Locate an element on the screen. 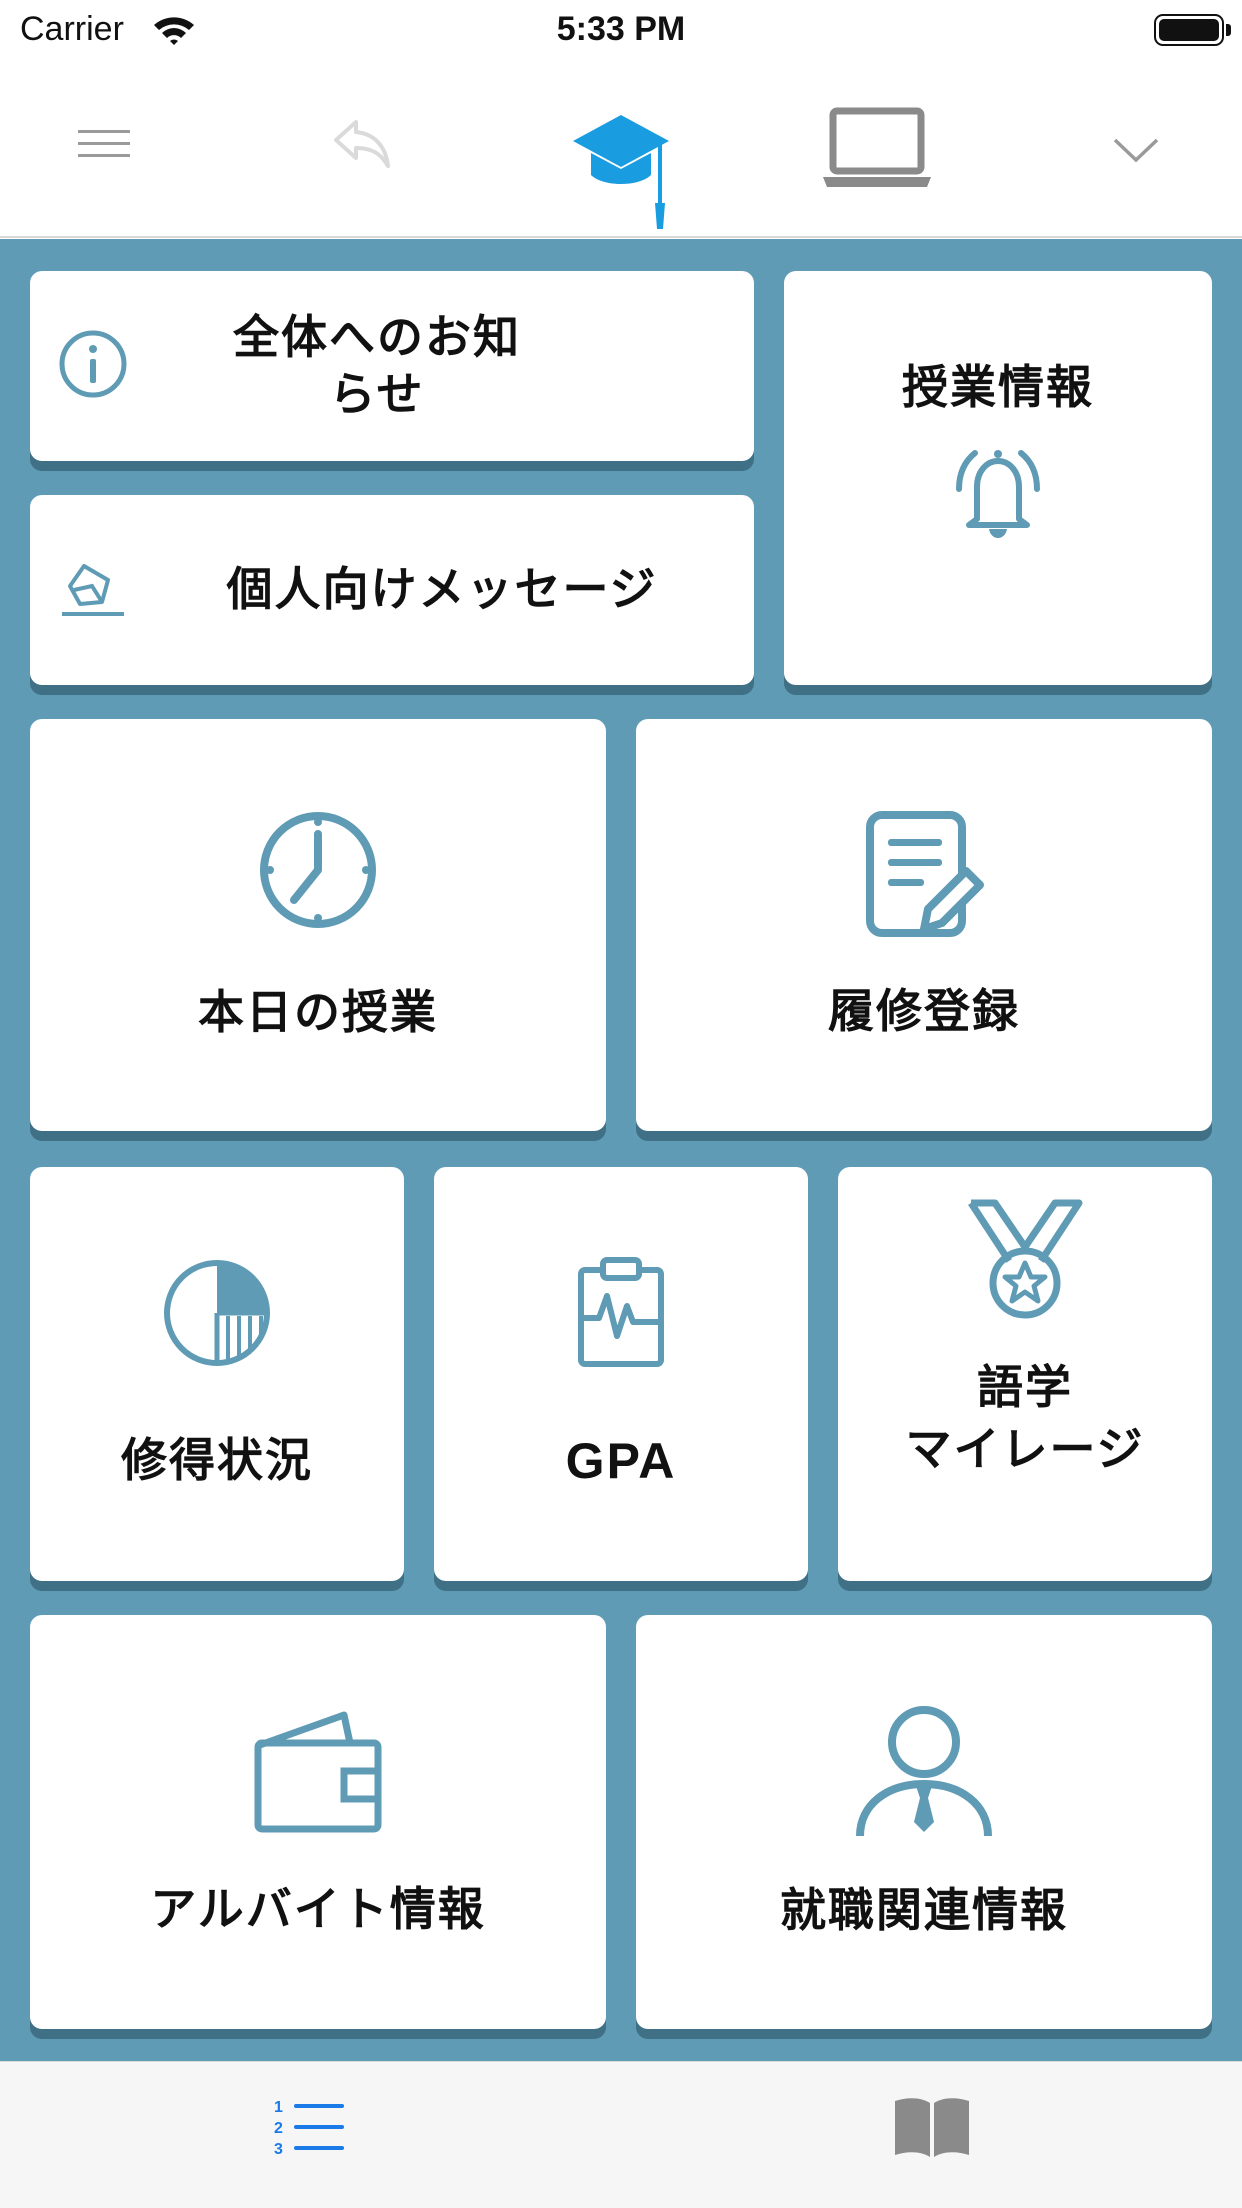 Image resolution: width=1242 pixels, height=2208 pixels. clock-icon is located at coordinates (318, 872).